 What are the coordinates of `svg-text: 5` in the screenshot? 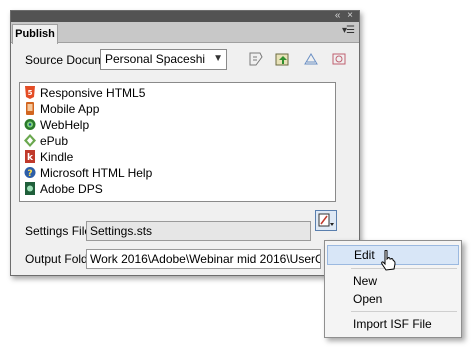 It's located at (30, 93).